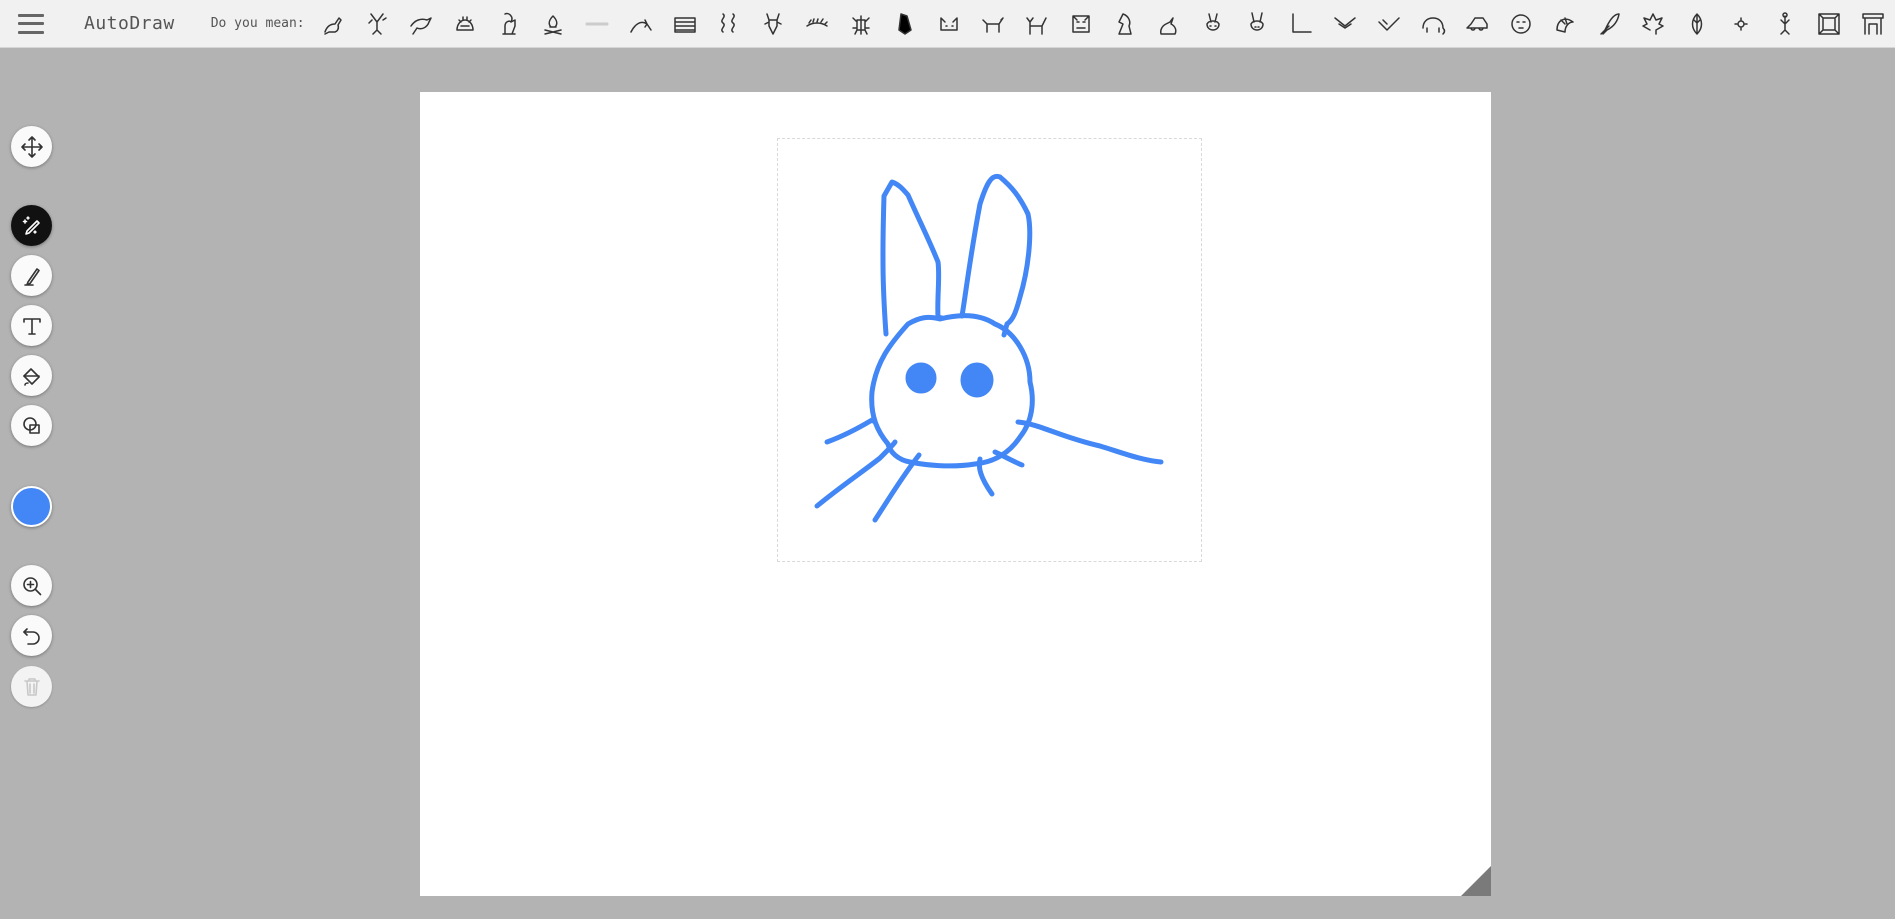 The height and width of the screenshot is (919, 1895). Describe the element at coordinates (1476, 881) in the screenshot. I see `resize-handle` at that location.